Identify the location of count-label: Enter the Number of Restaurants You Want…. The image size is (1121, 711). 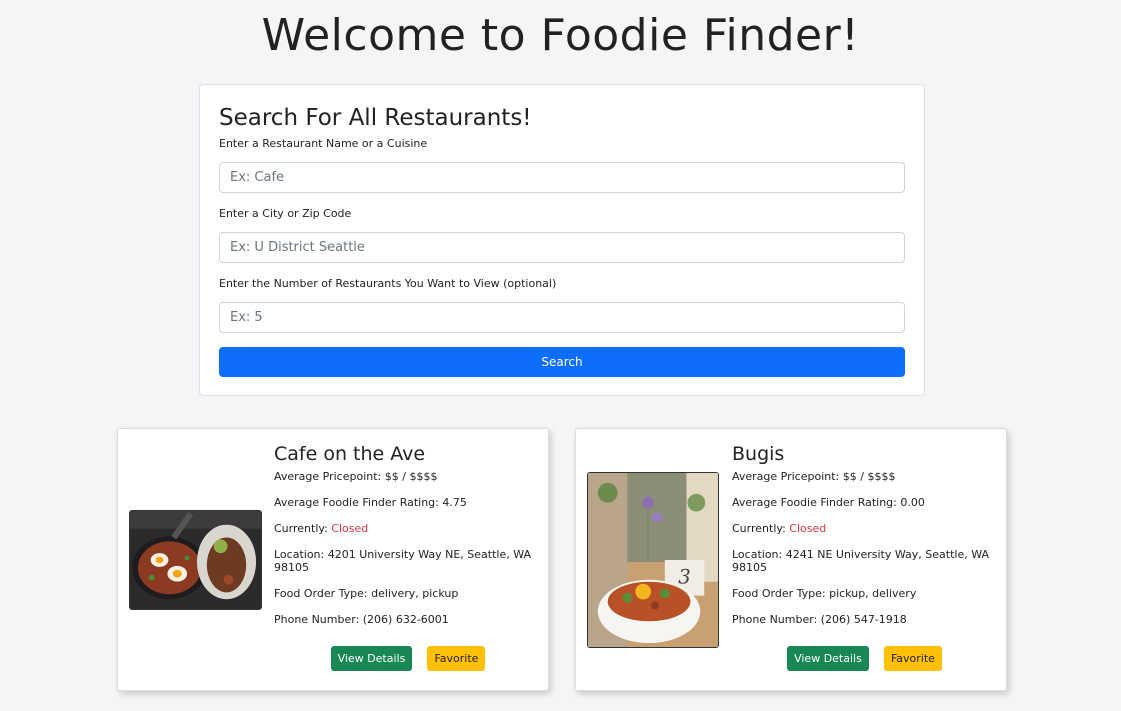
(388, 283).